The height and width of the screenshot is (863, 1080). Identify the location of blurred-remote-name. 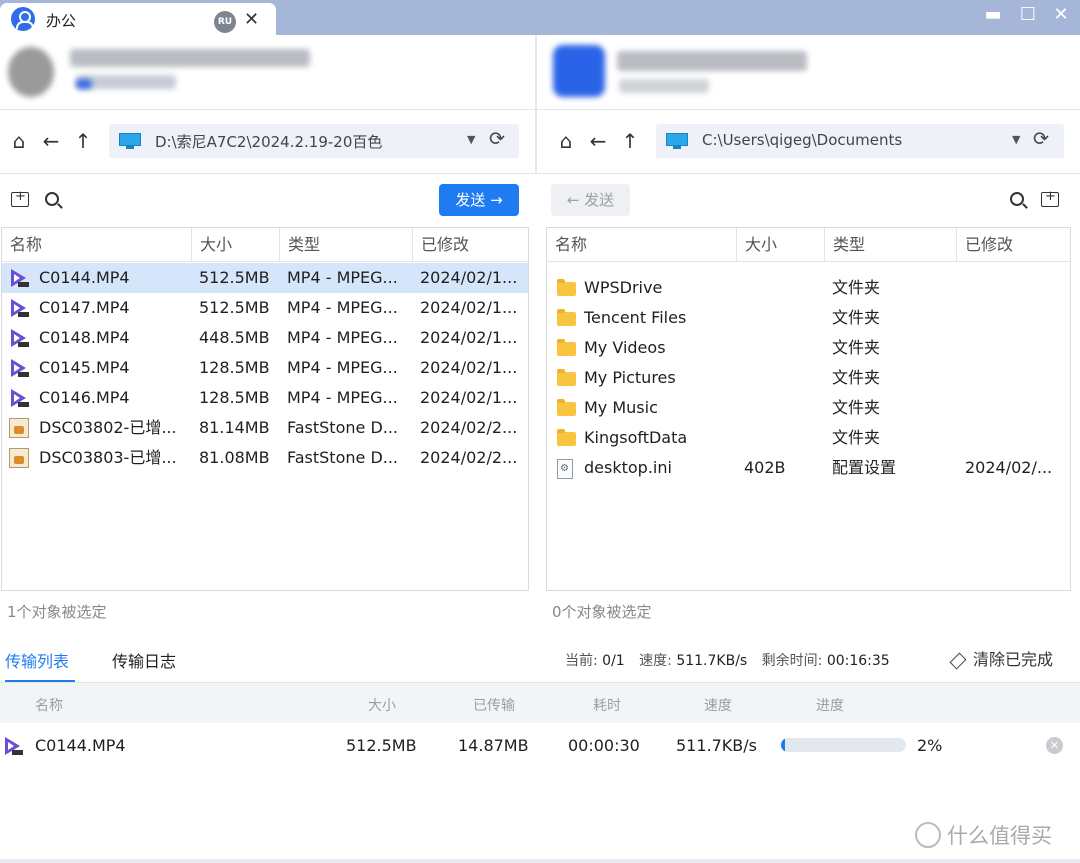
(712, 61).